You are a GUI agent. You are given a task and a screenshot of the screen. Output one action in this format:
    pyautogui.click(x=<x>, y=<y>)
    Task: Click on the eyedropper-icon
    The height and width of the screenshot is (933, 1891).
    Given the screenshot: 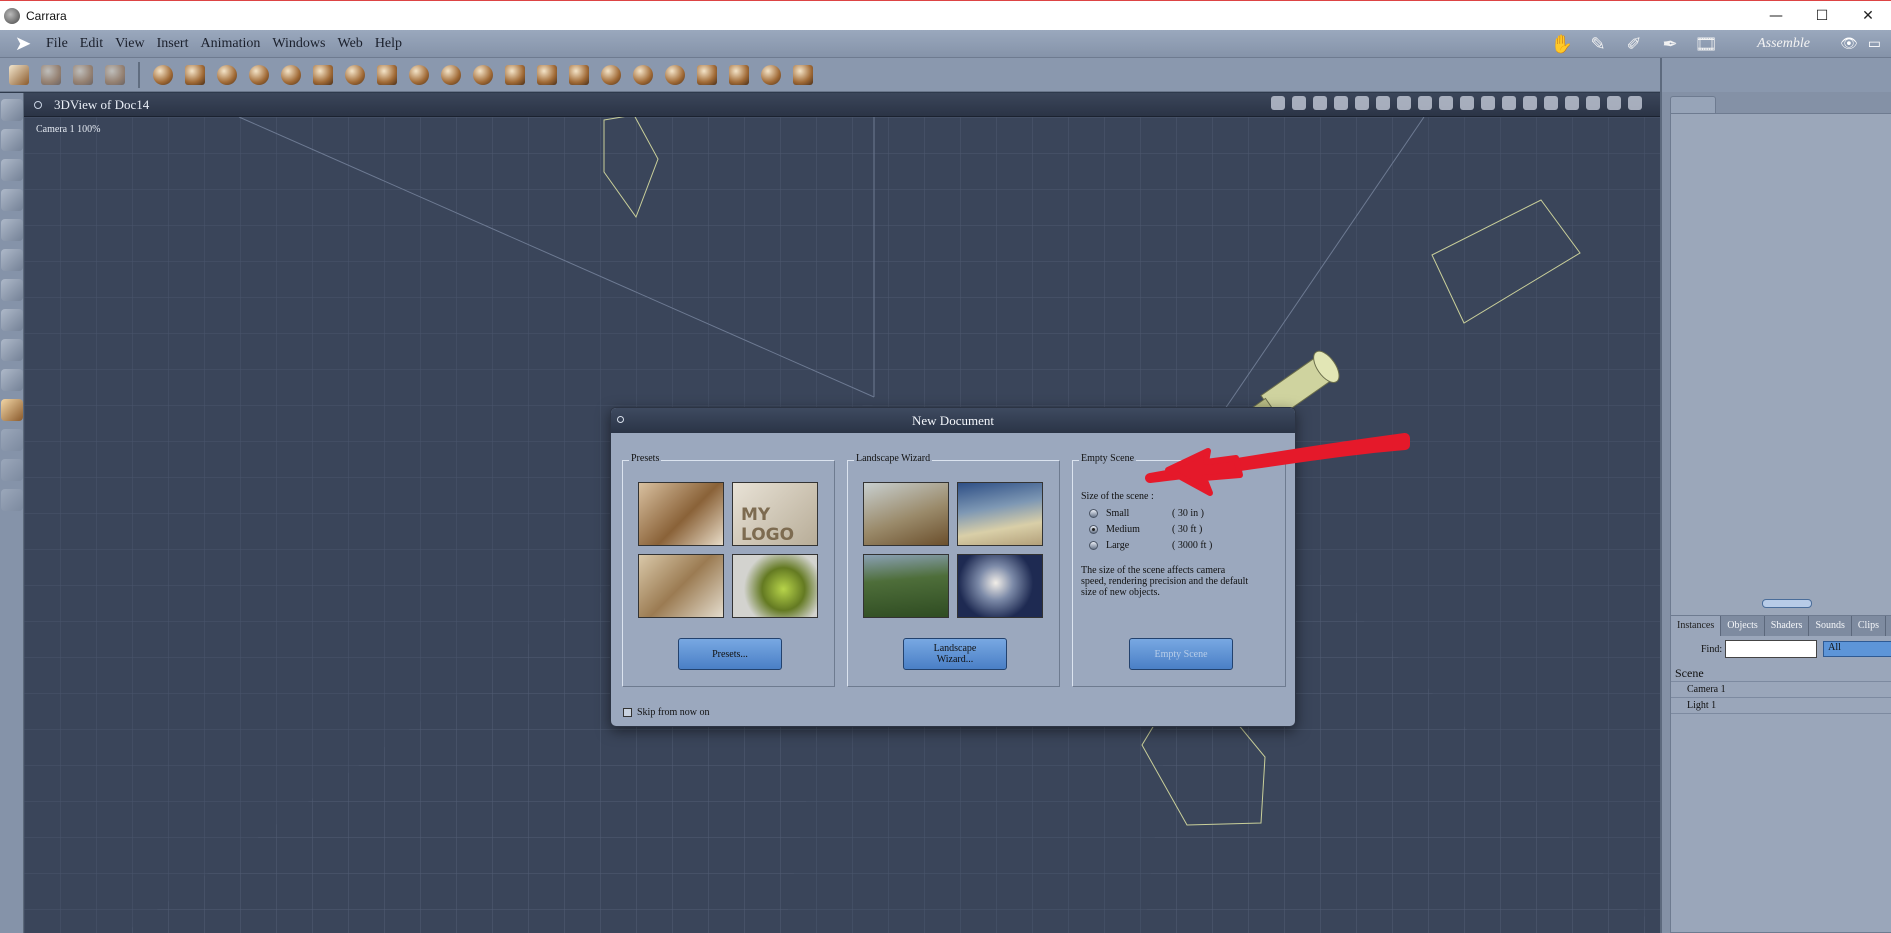 What is the action you would take?
    pyautogui.click(x=12, y=440)
    